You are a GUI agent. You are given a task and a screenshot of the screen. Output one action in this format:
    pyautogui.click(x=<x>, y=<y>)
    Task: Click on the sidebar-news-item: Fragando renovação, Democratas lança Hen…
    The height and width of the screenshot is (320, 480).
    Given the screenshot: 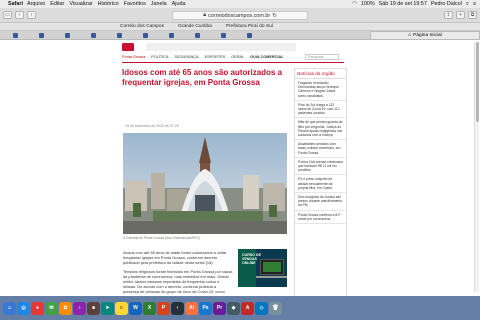 What is the action you would take?
    pyautogui.click(x=320, y=90)
    